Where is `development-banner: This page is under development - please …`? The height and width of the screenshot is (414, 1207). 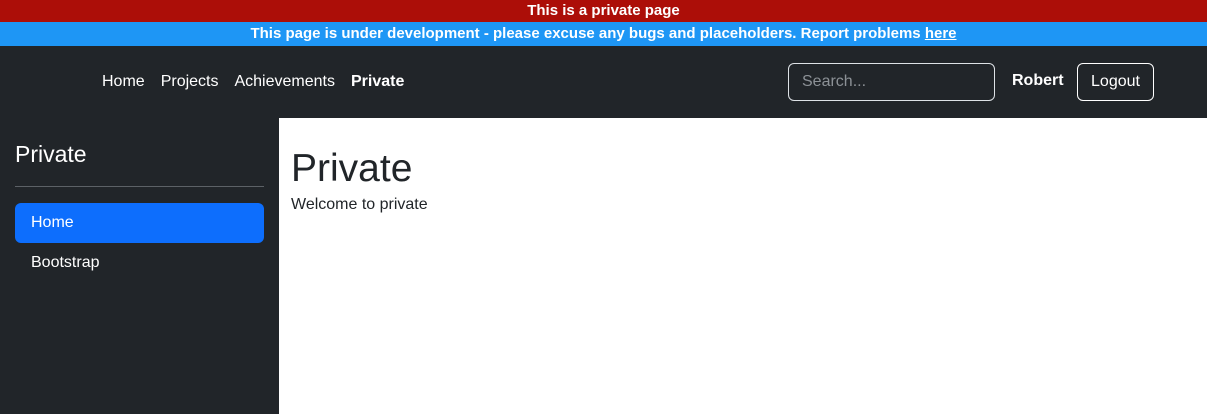 development-banner: This page is under development - please … is located at coordinates (603, 34).